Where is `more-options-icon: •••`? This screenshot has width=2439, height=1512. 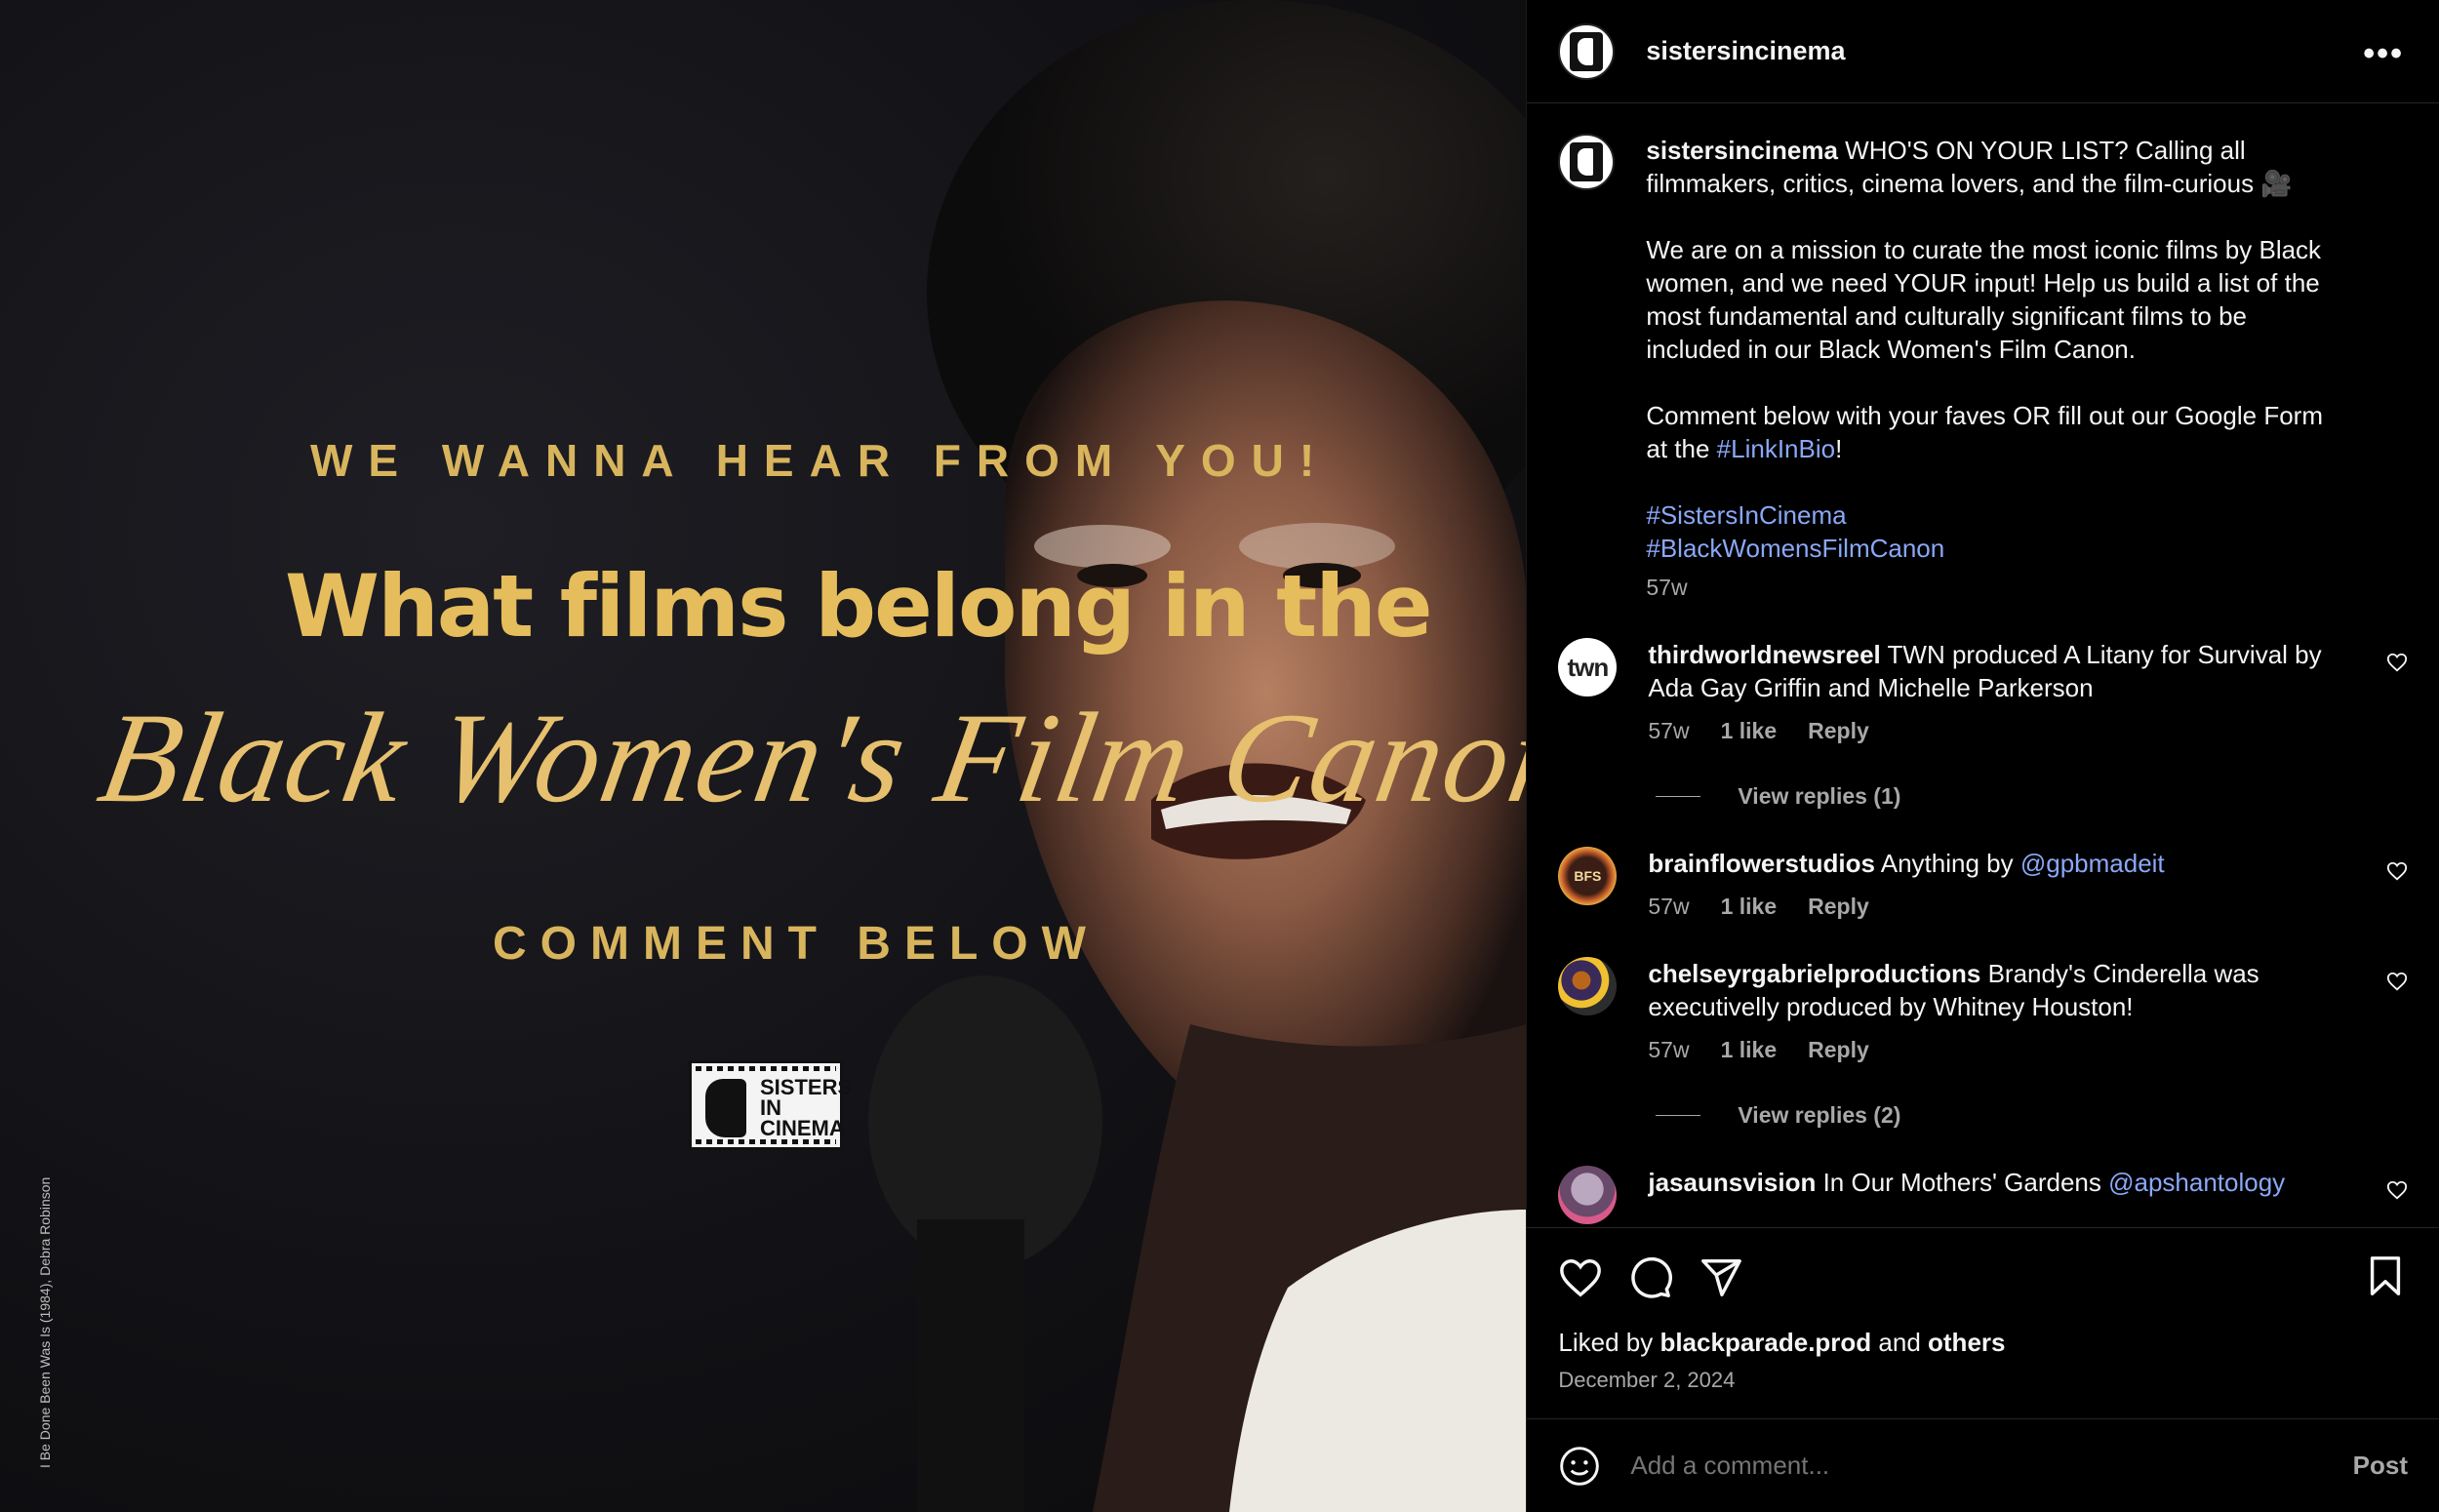 more-options-icon: ••• is located at coordinates (2384, 54).